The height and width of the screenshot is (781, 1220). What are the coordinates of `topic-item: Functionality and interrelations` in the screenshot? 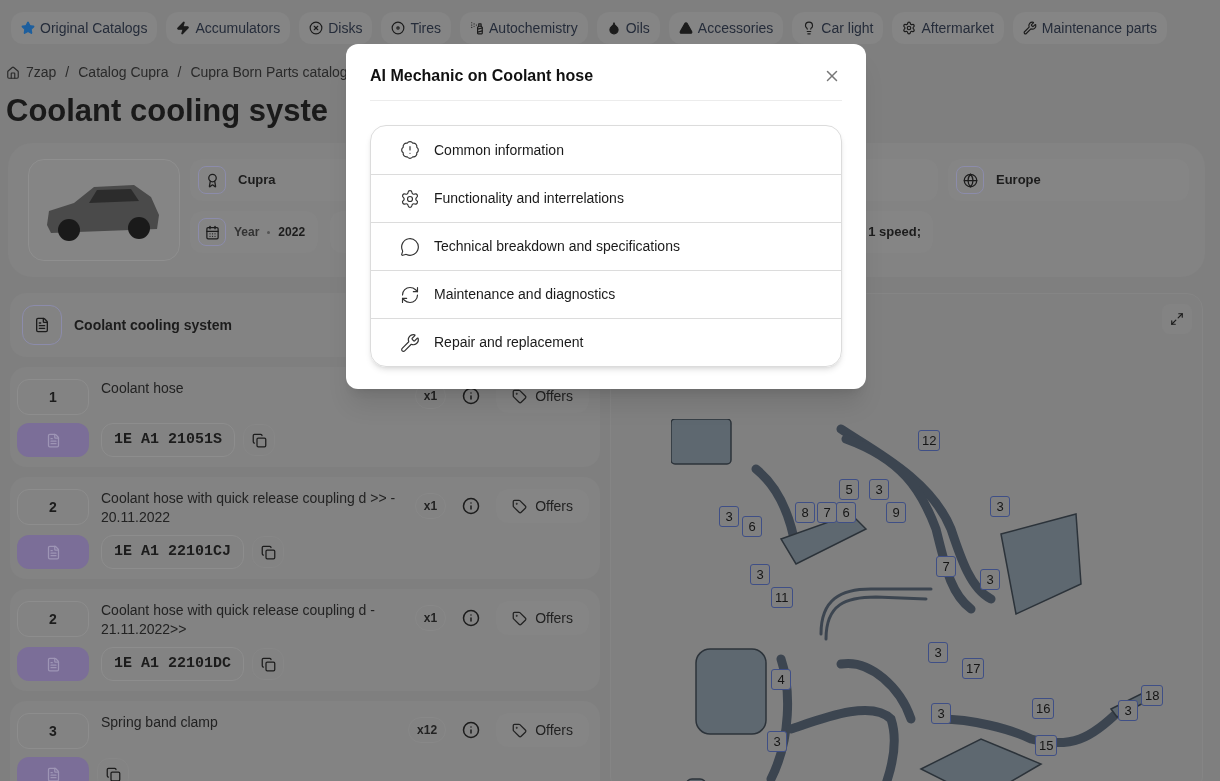 It's located at (606, 198).